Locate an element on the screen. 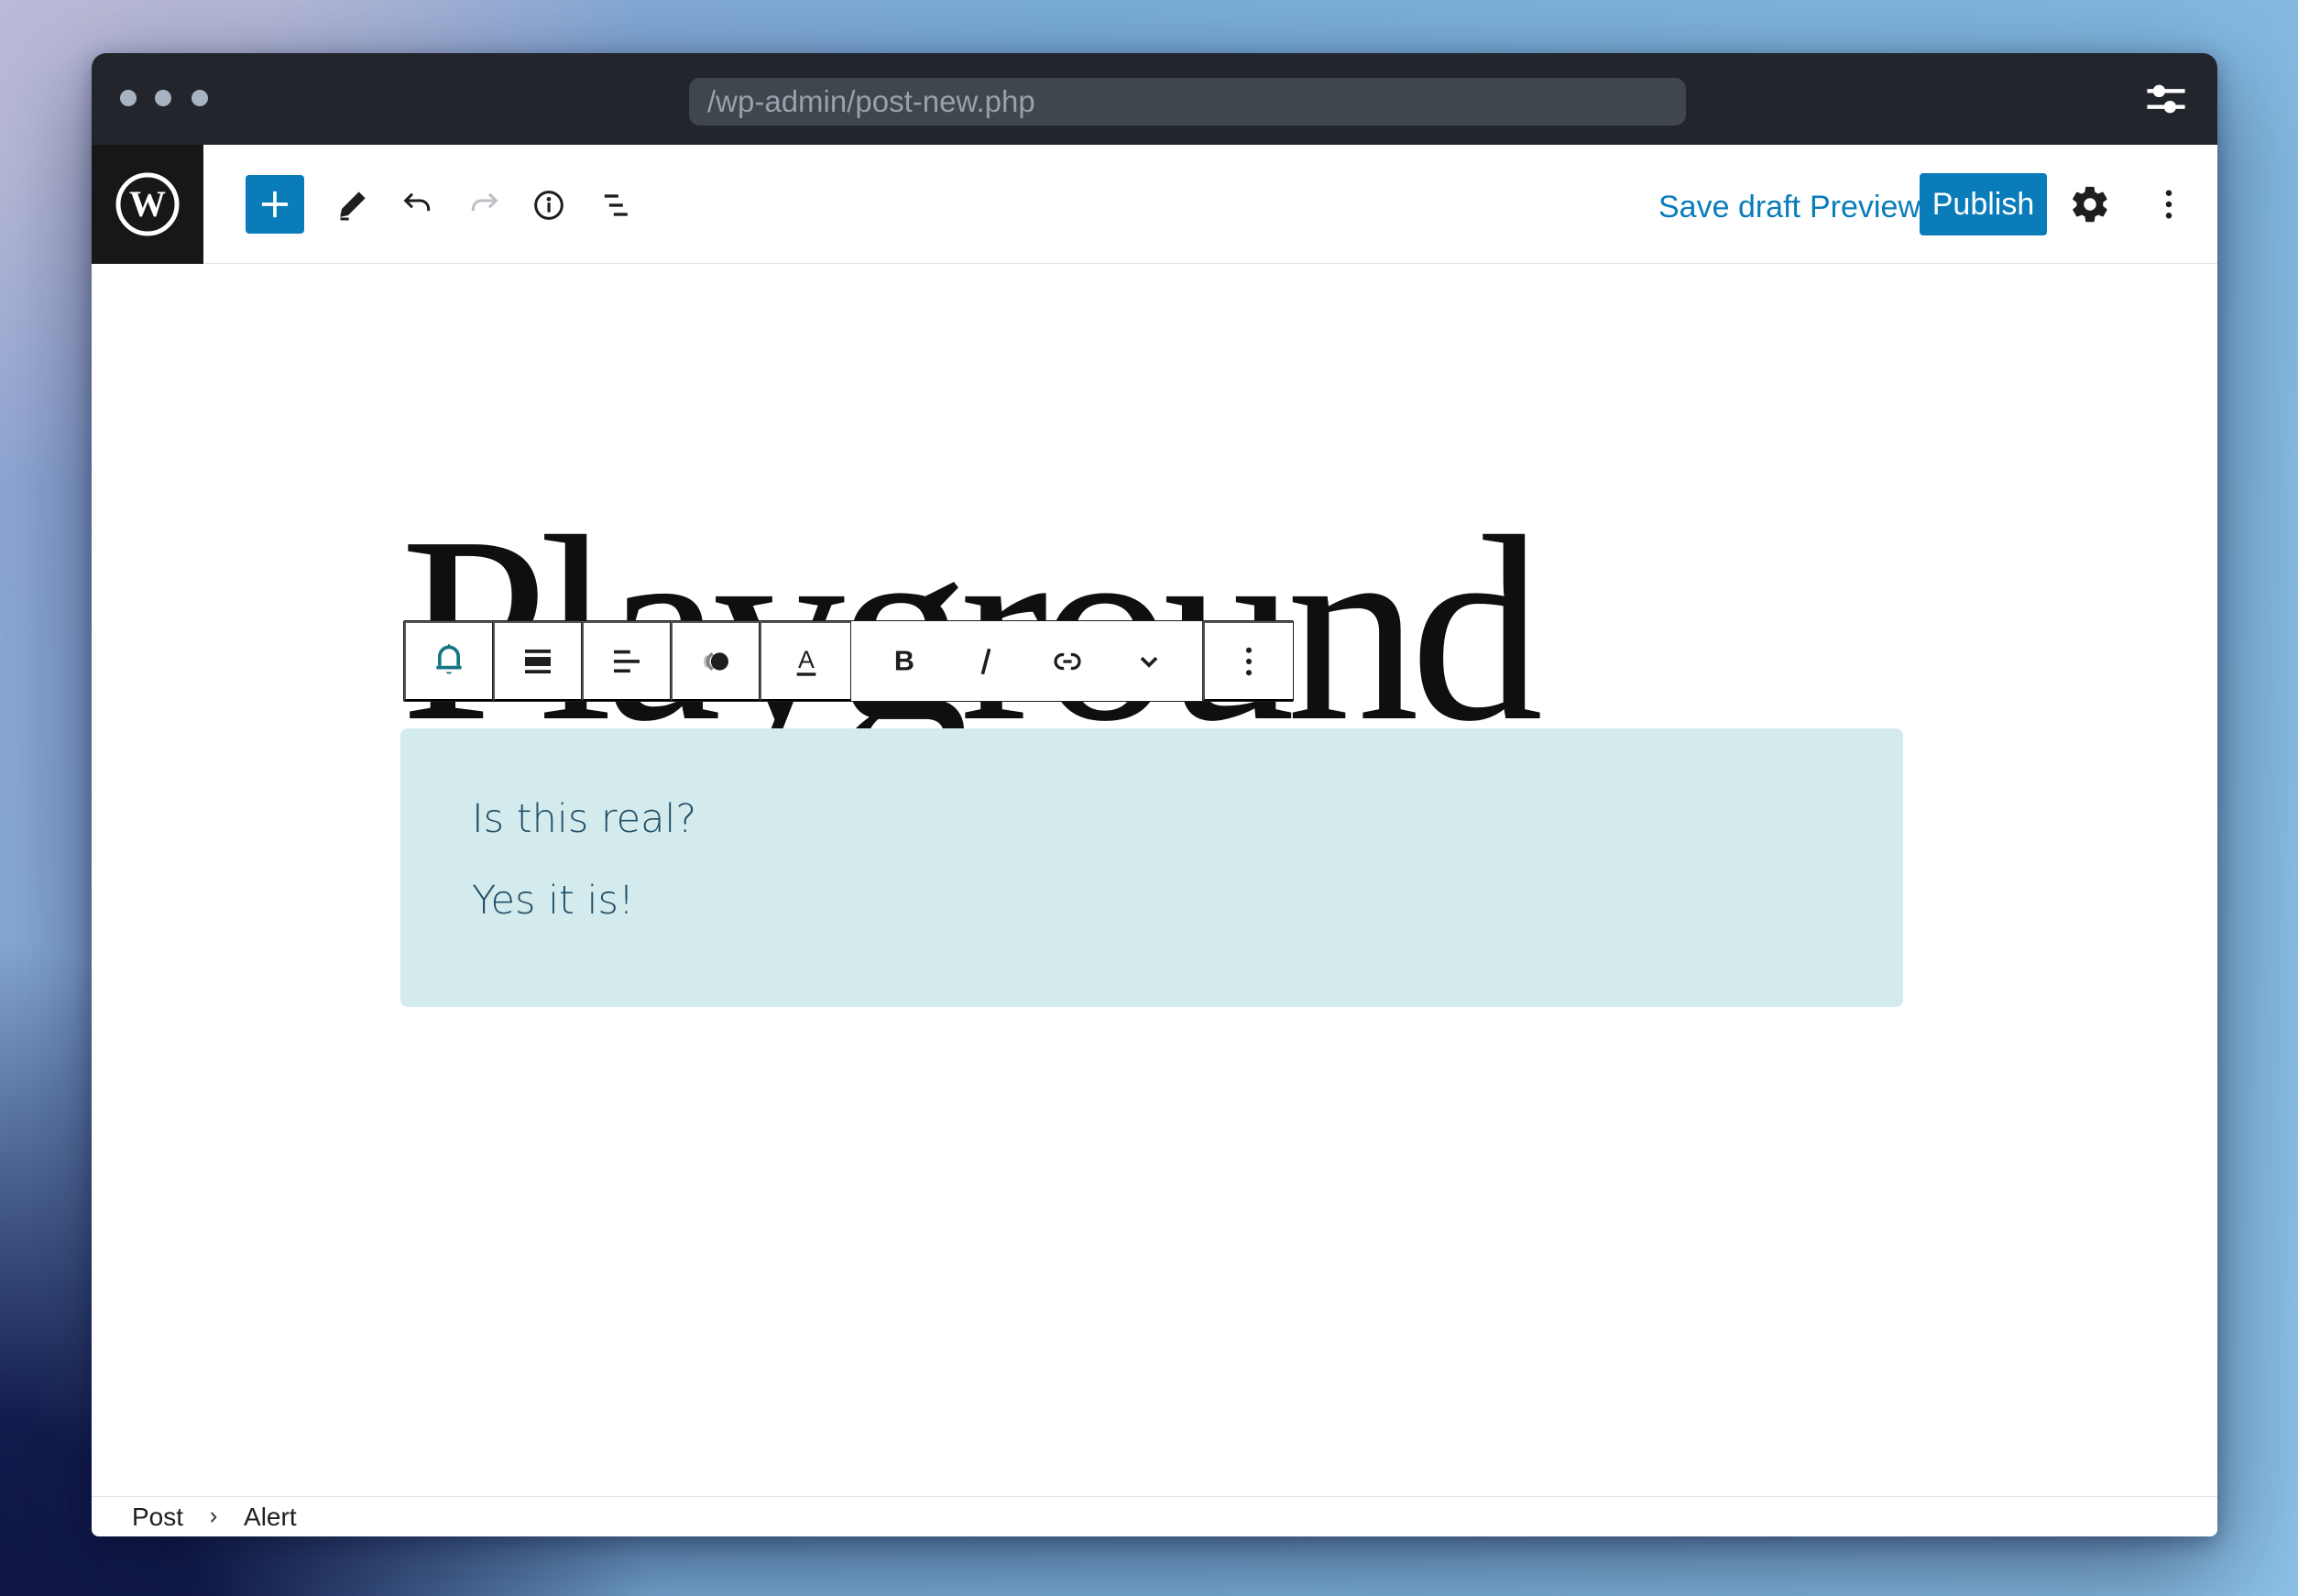 Image resolution: width=2298 pixels, height=1596 pixels. more-formats-button is located at coordinates (1149, 661).